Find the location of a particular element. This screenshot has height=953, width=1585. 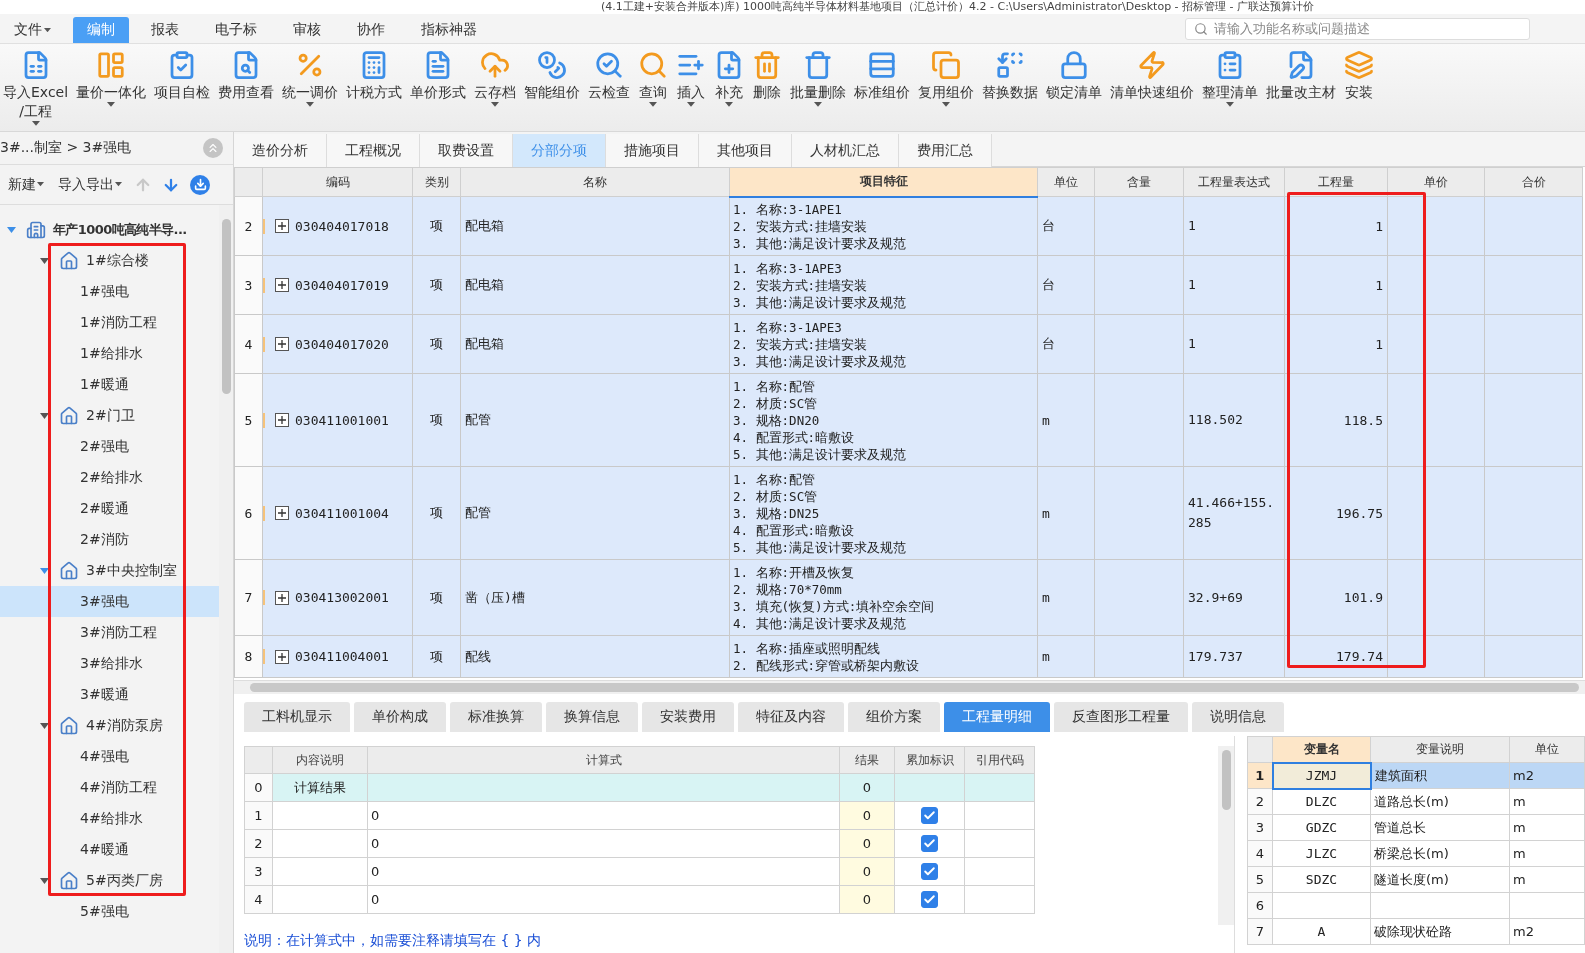

menu-tab: 指标神器 is located at coordinates (449, 30).